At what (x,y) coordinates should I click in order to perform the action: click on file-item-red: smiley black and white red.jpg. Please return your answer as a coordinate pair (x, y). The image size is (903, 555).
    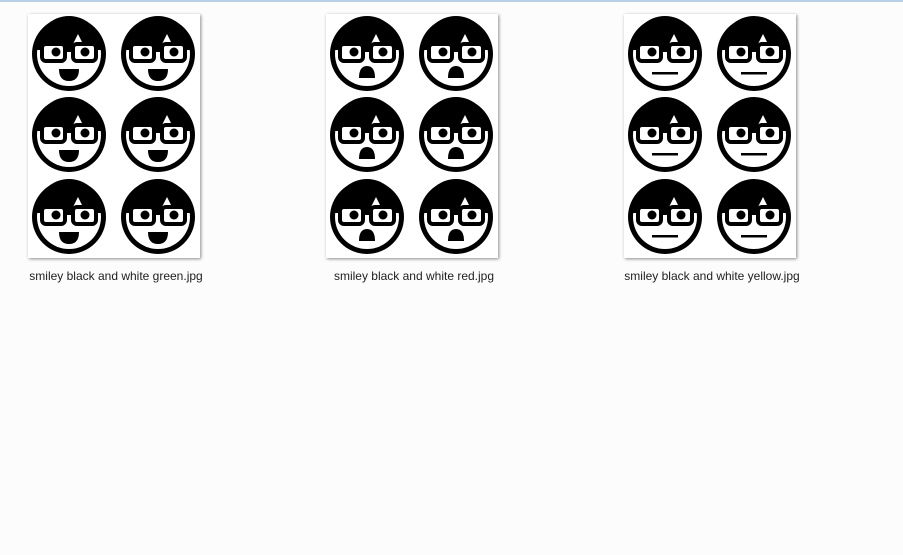
    Looking at the image, I should click on (414, 154).